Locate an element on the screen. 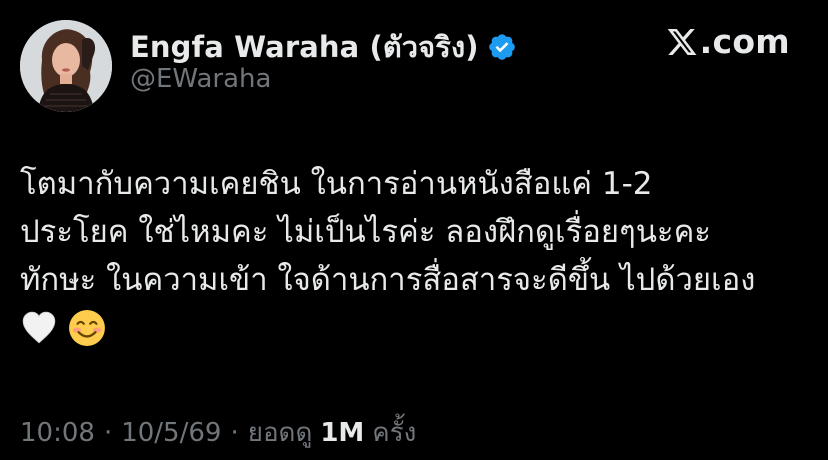  verified-badge-icon is located at coordinates (502, 47).